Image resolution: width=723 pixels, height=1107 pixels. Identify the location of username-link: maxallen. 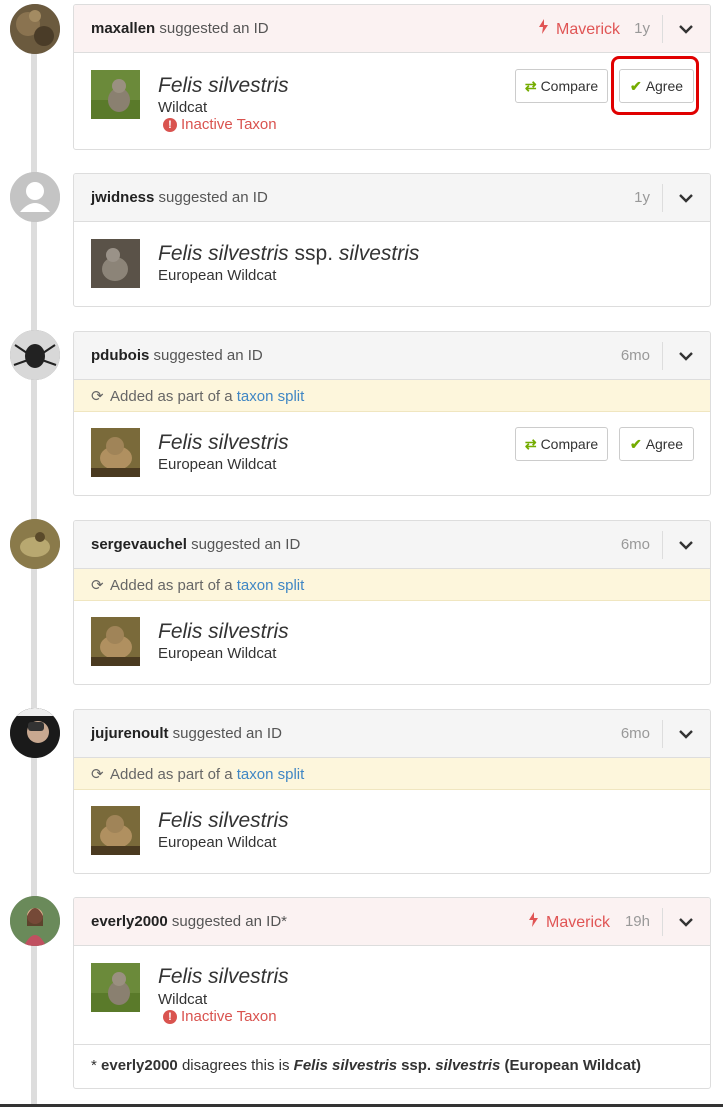
(123, 28).